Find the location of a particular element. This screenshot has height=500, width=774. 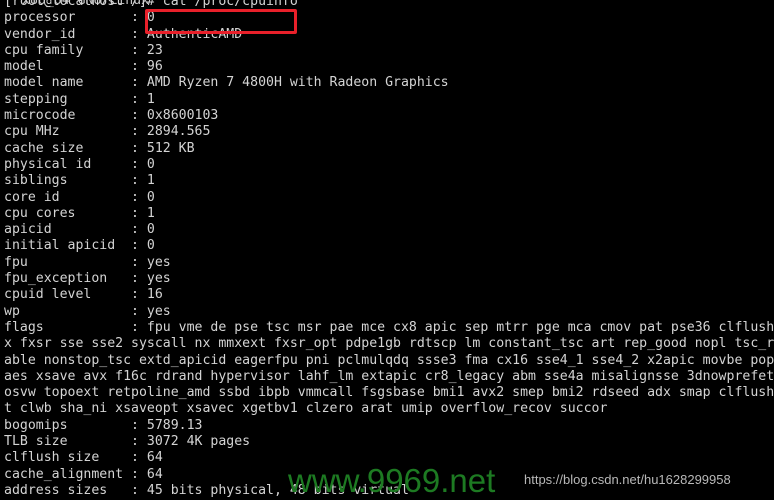

cpuinfo-field-TLB-size: TLB size : 3072 4K pages is located at coordinates (127, 442).